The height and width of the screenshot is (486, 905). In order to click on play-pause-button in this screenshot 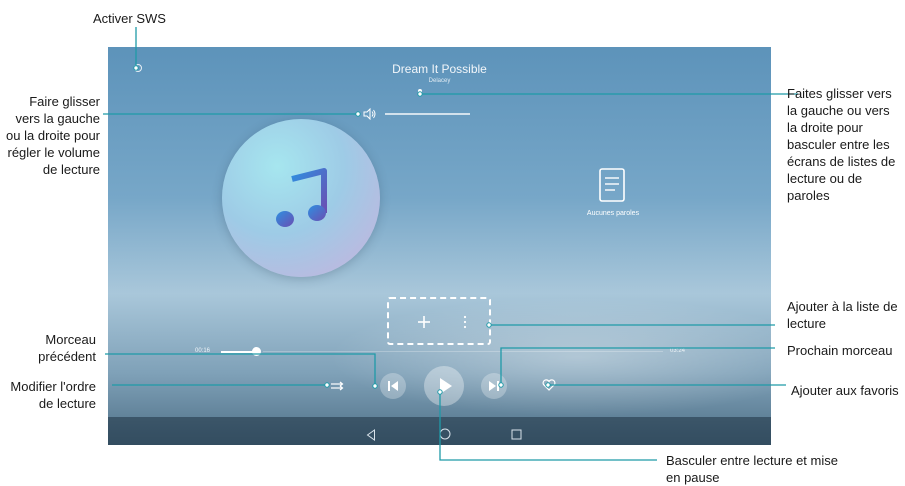, I will do `click(444, 386)`.